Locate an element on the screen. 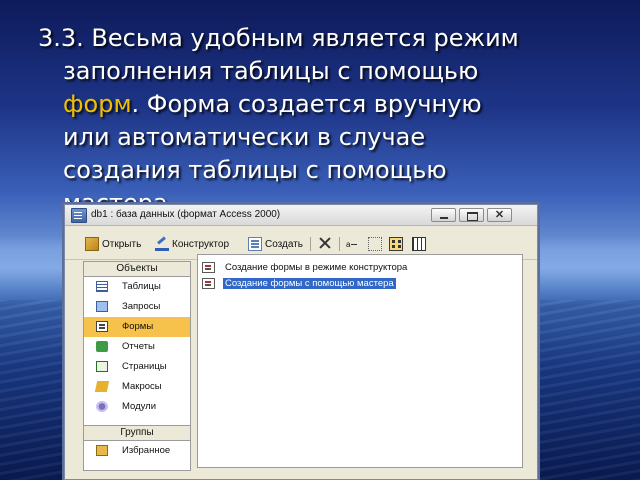 This screenshot has width=640, height=480. large-icons-button: a is located at coordinates (353, 244).